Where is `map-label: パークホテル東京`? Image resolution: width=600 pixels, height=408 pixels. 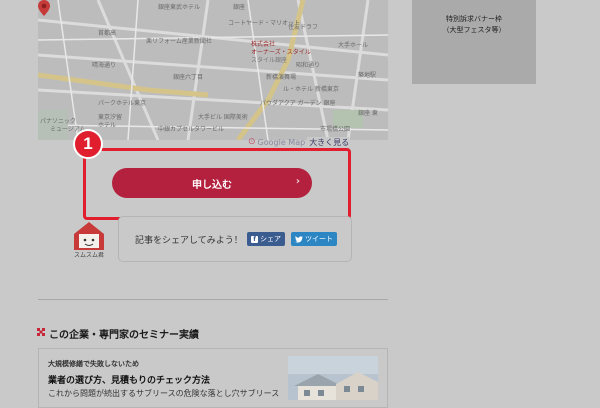 map-label: パークホテル東京 is located at coordinates (122, 103).